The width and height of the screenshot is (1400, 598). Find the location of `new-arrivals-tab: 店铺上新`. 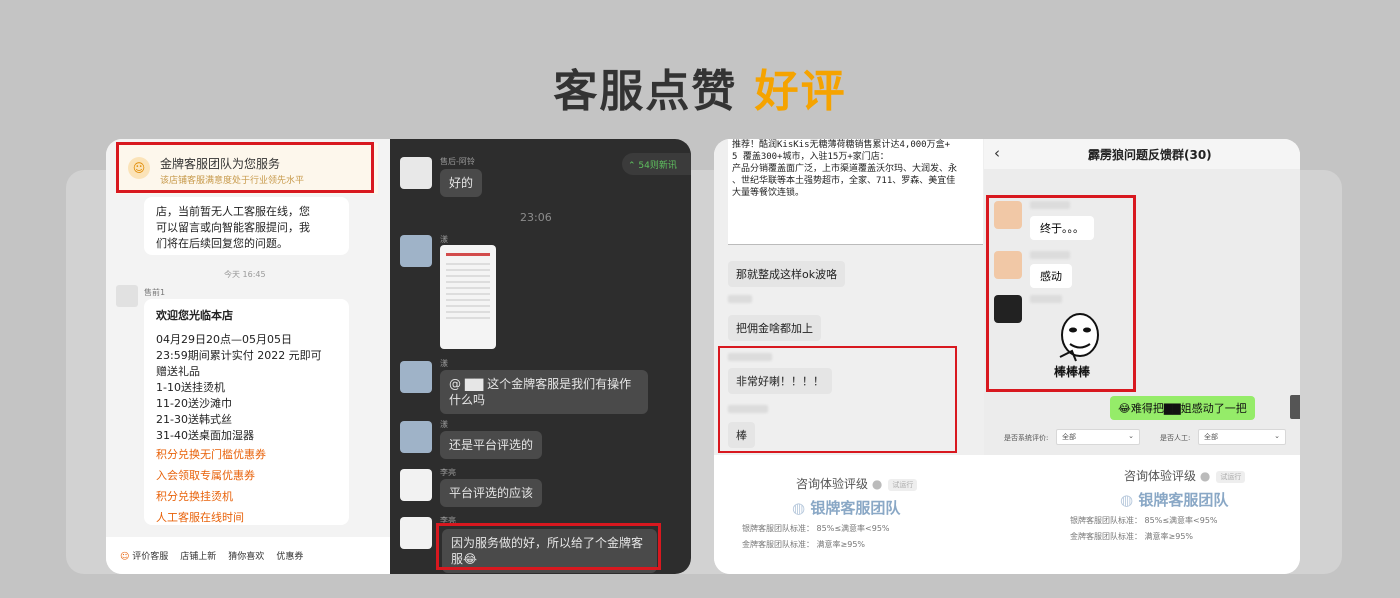

new-arrivals-tab: 店铺上新 is located at coordinates (198, 555).